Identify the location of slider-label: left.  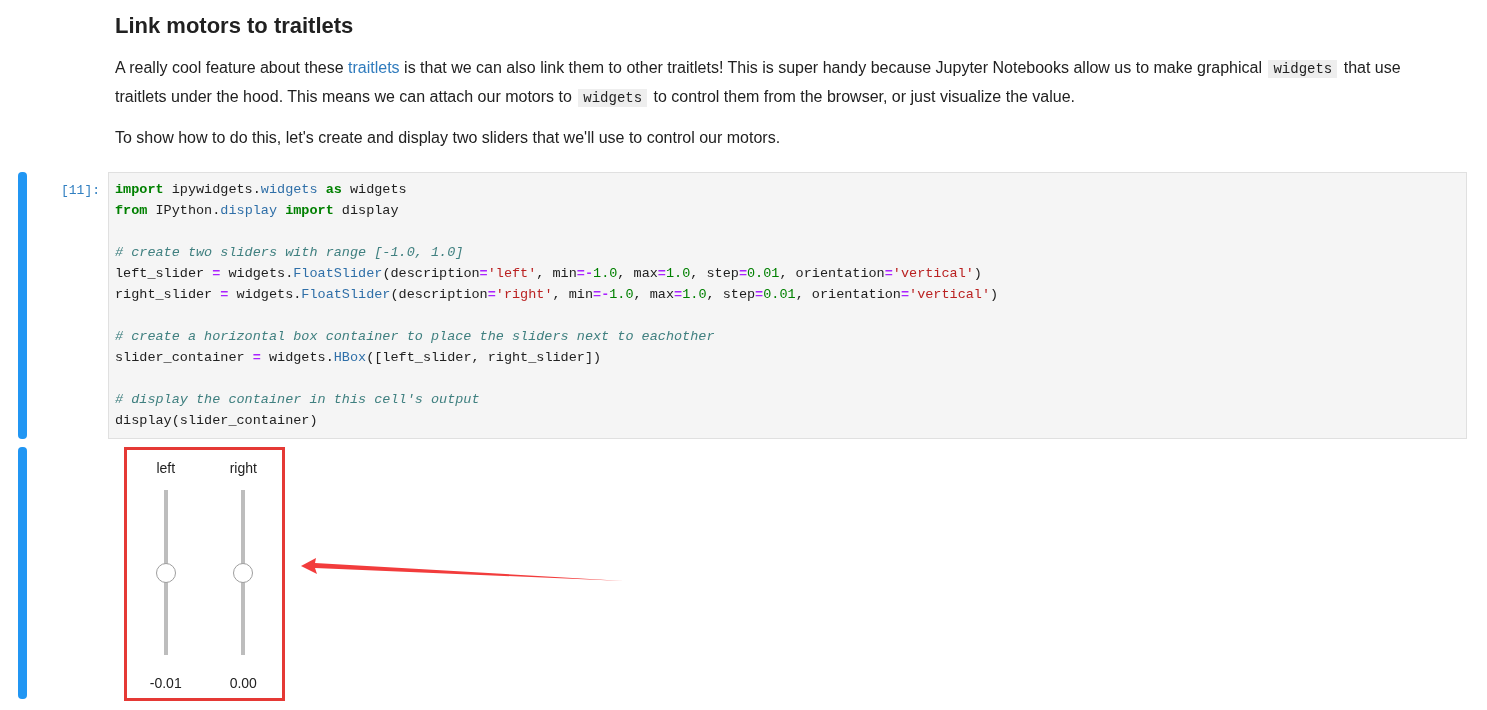
(166, 468).